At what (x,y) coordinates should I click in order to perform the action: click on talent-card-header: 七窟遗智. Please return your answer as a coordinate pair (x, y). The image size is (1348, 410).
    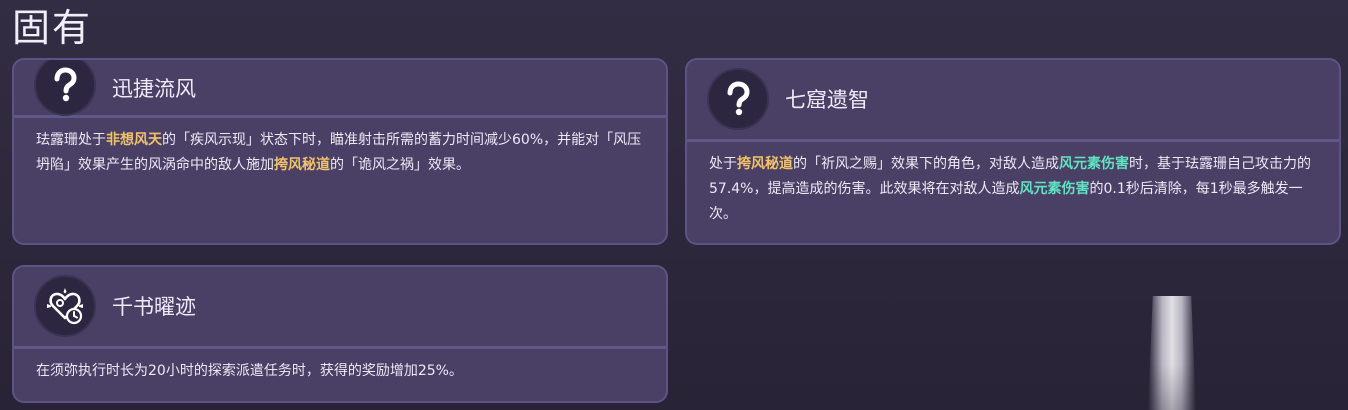
    Looking at the image, I should click on (1013, 101).